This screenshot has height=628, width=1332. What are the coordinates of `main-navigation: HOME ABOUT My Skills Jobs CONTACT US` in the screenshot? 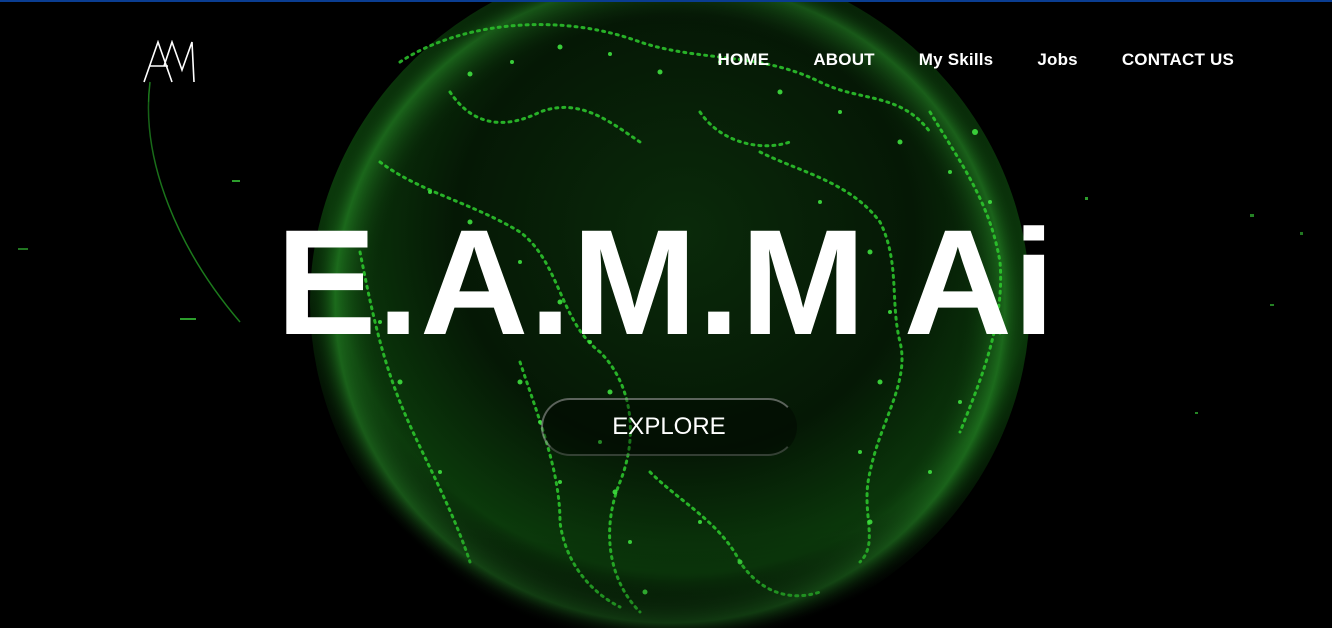 It's located at (976, 60).